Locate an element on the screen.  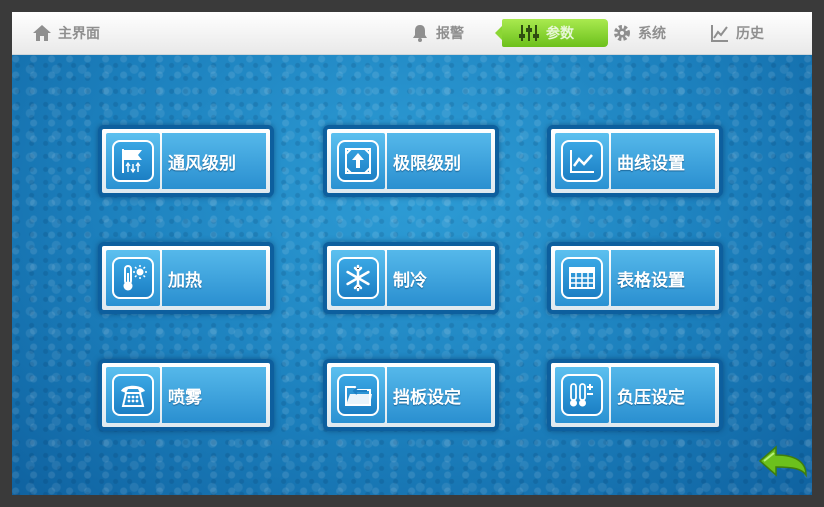
top-nav-bar: 主界面 报警 参数 系统 历史 is located at coordinates (412, 33).